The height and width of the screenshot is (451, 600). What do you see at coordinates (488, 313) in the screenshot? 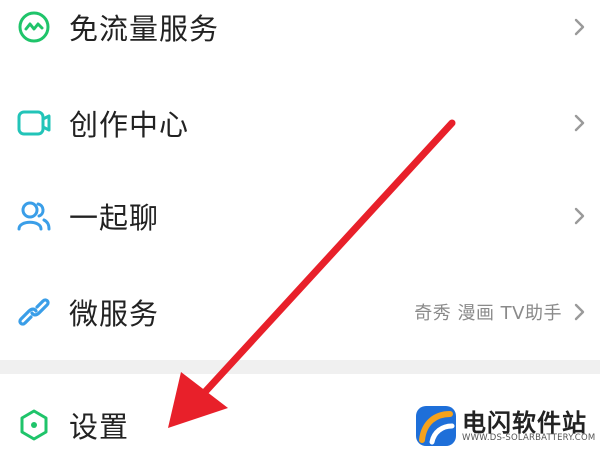
I see `micro-services-subtitle: 奇秀 漫画 TV助手` at bounding box center [488, 313].